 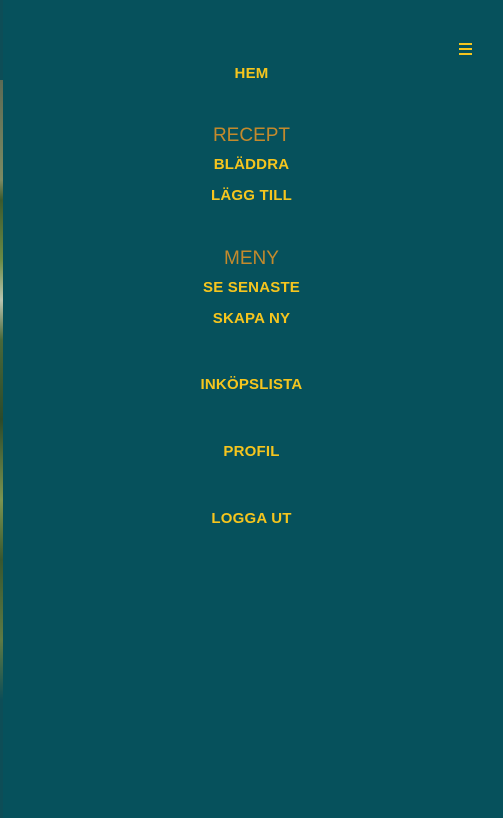 What do you see at coordinates (251, 258) in the screenshot?
I see `section-heading-menus: MENY` at bounding box center [251, 258].